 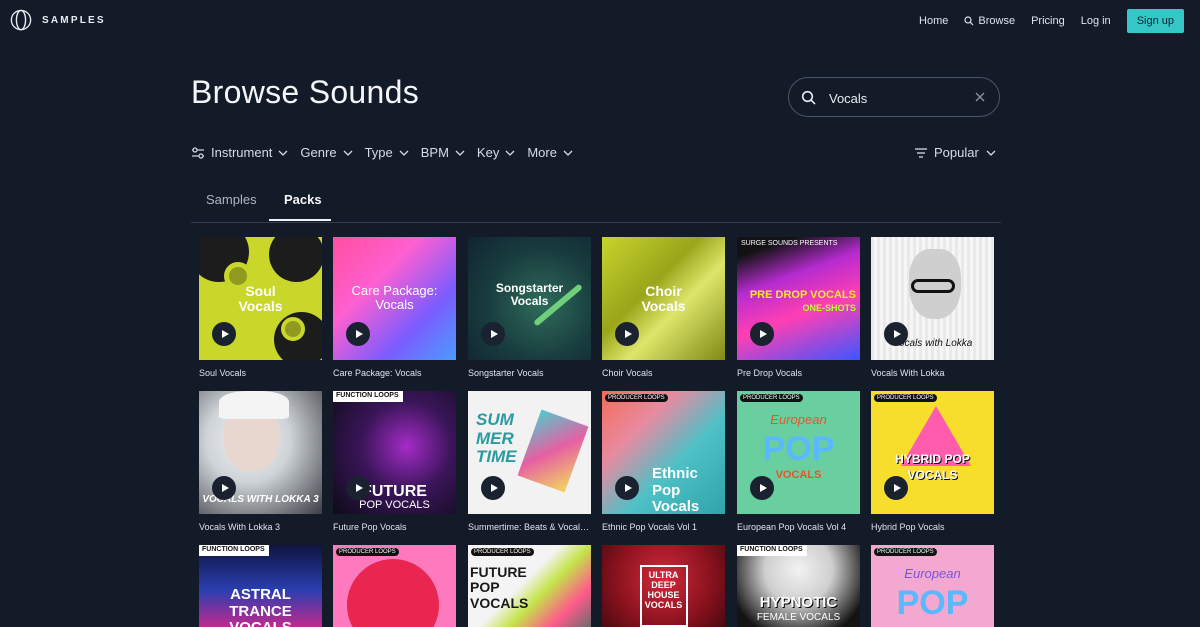 I want to click on sliders-icon, so click(x=198, y=152).